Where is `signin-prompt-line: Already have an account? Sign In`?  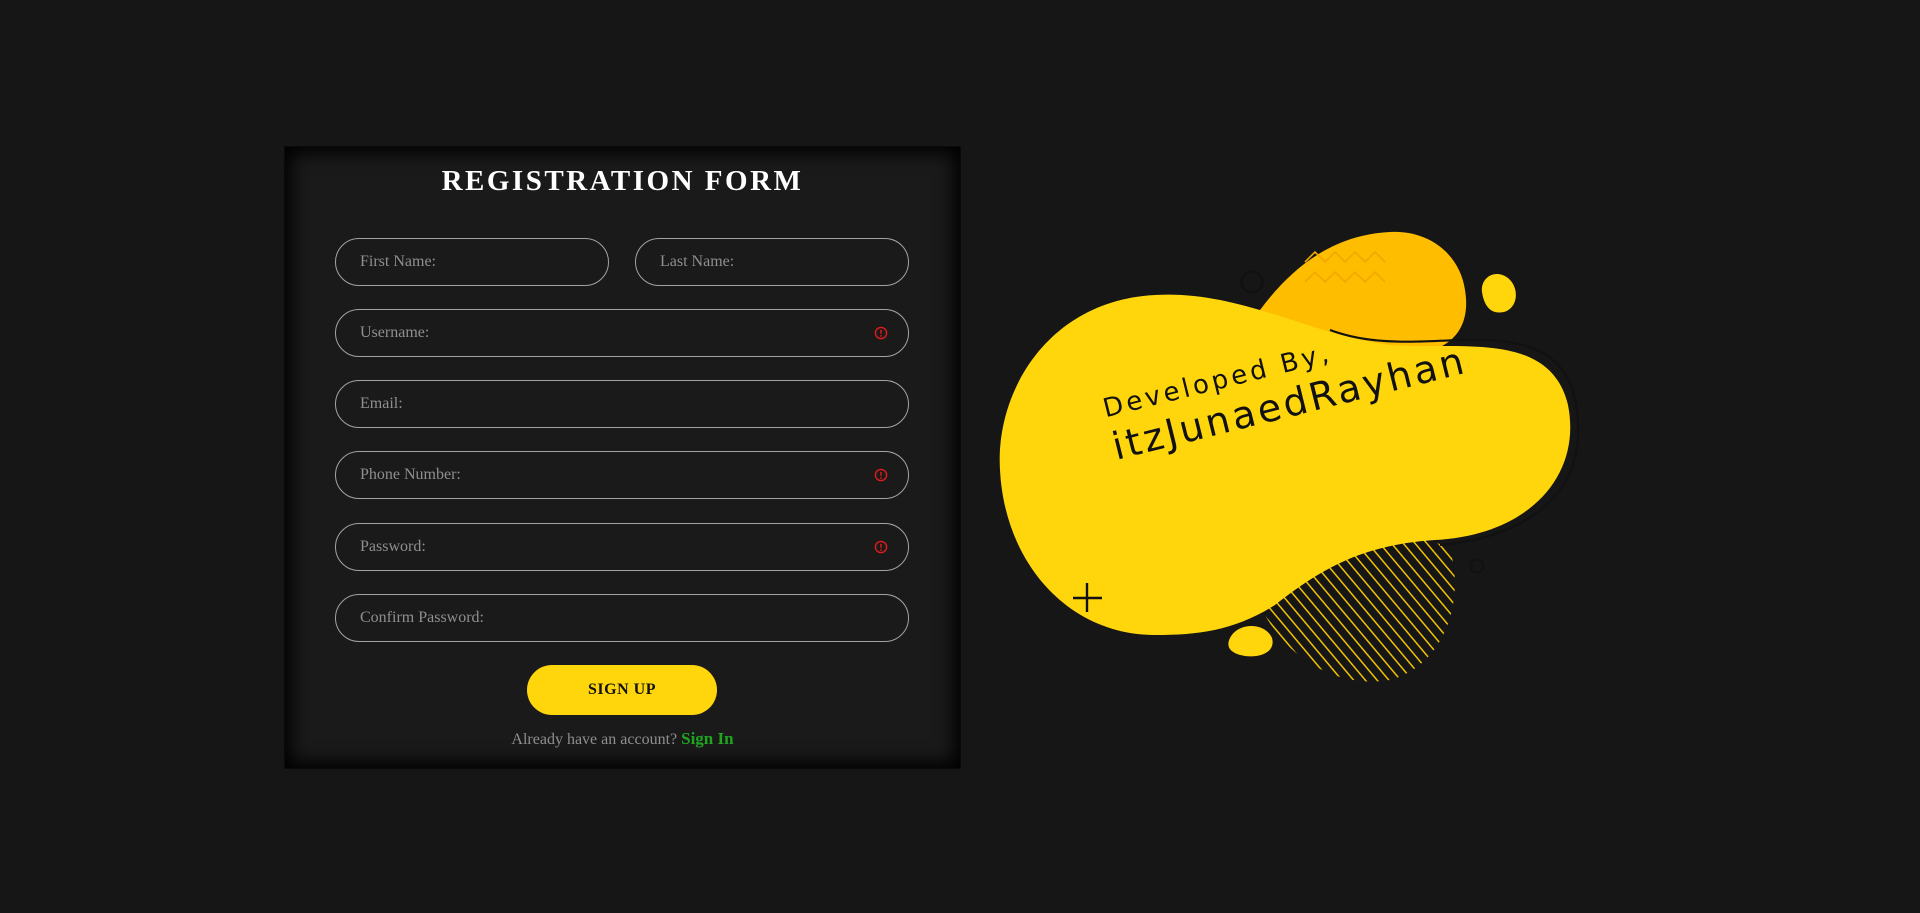
signin-prompt-line: Already have an account? Sign In is located at coordinates (622, 739).